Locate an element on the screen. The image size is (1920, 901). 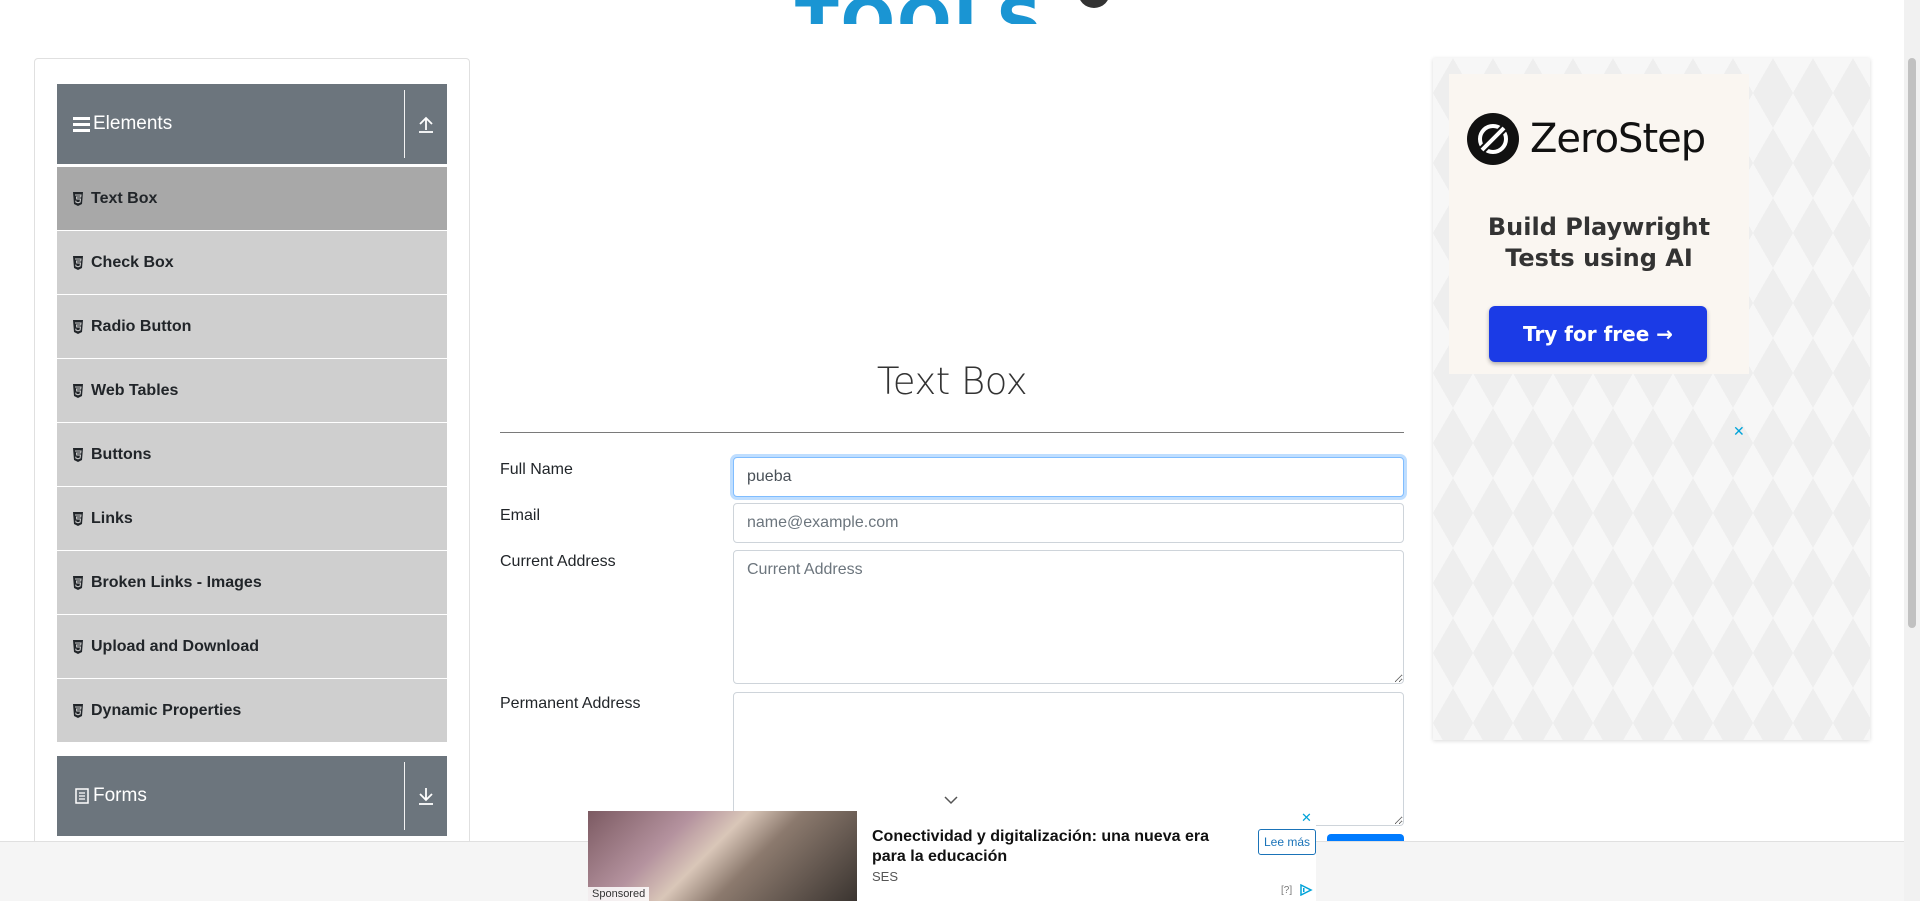
sidebar-item-buttons: Buttons is located at coordinates (252, 455).